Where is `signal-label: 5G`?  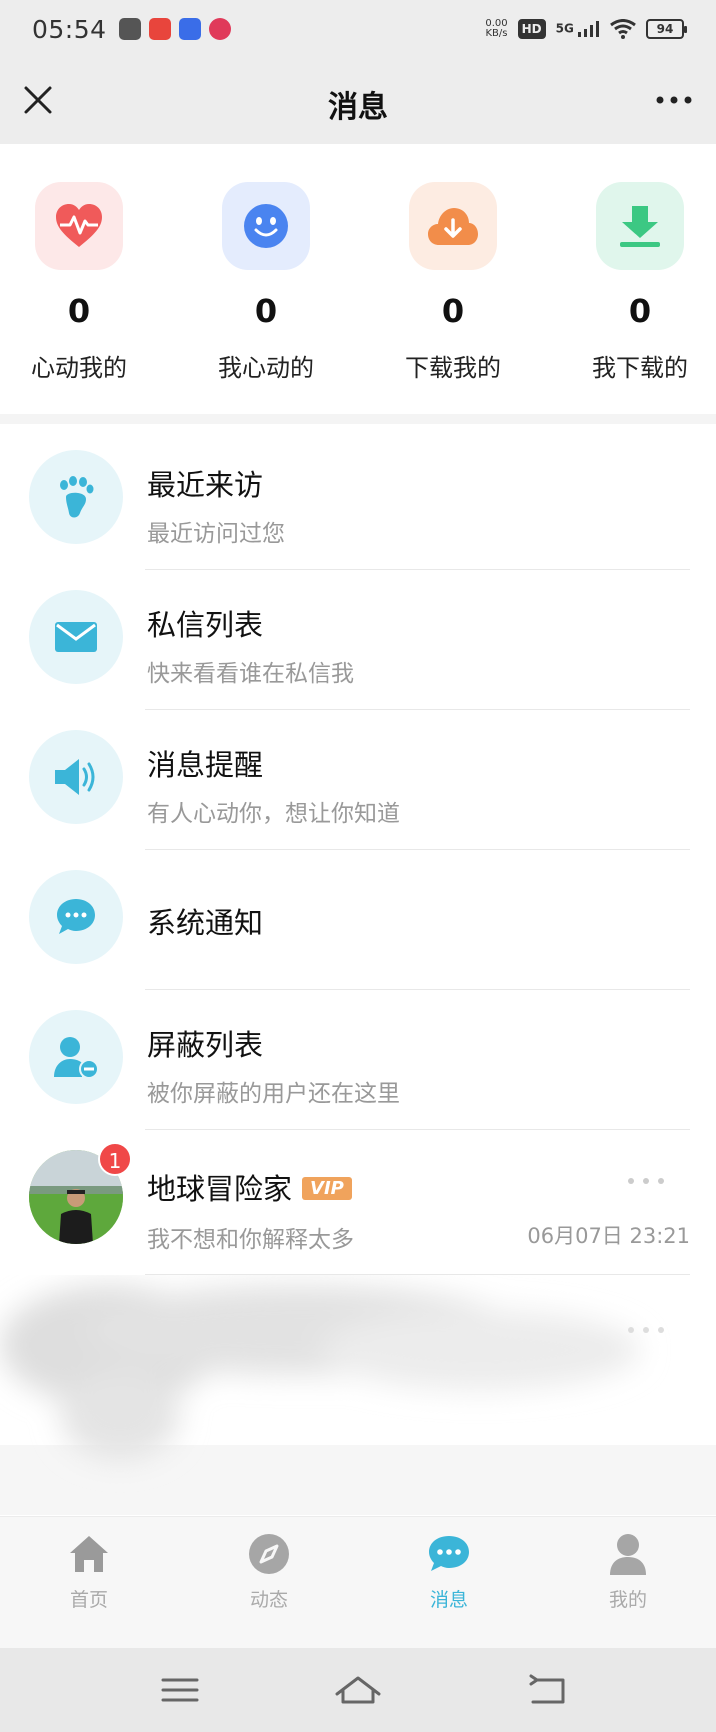
signal-label: 5G is located at coordinates (564, 28).